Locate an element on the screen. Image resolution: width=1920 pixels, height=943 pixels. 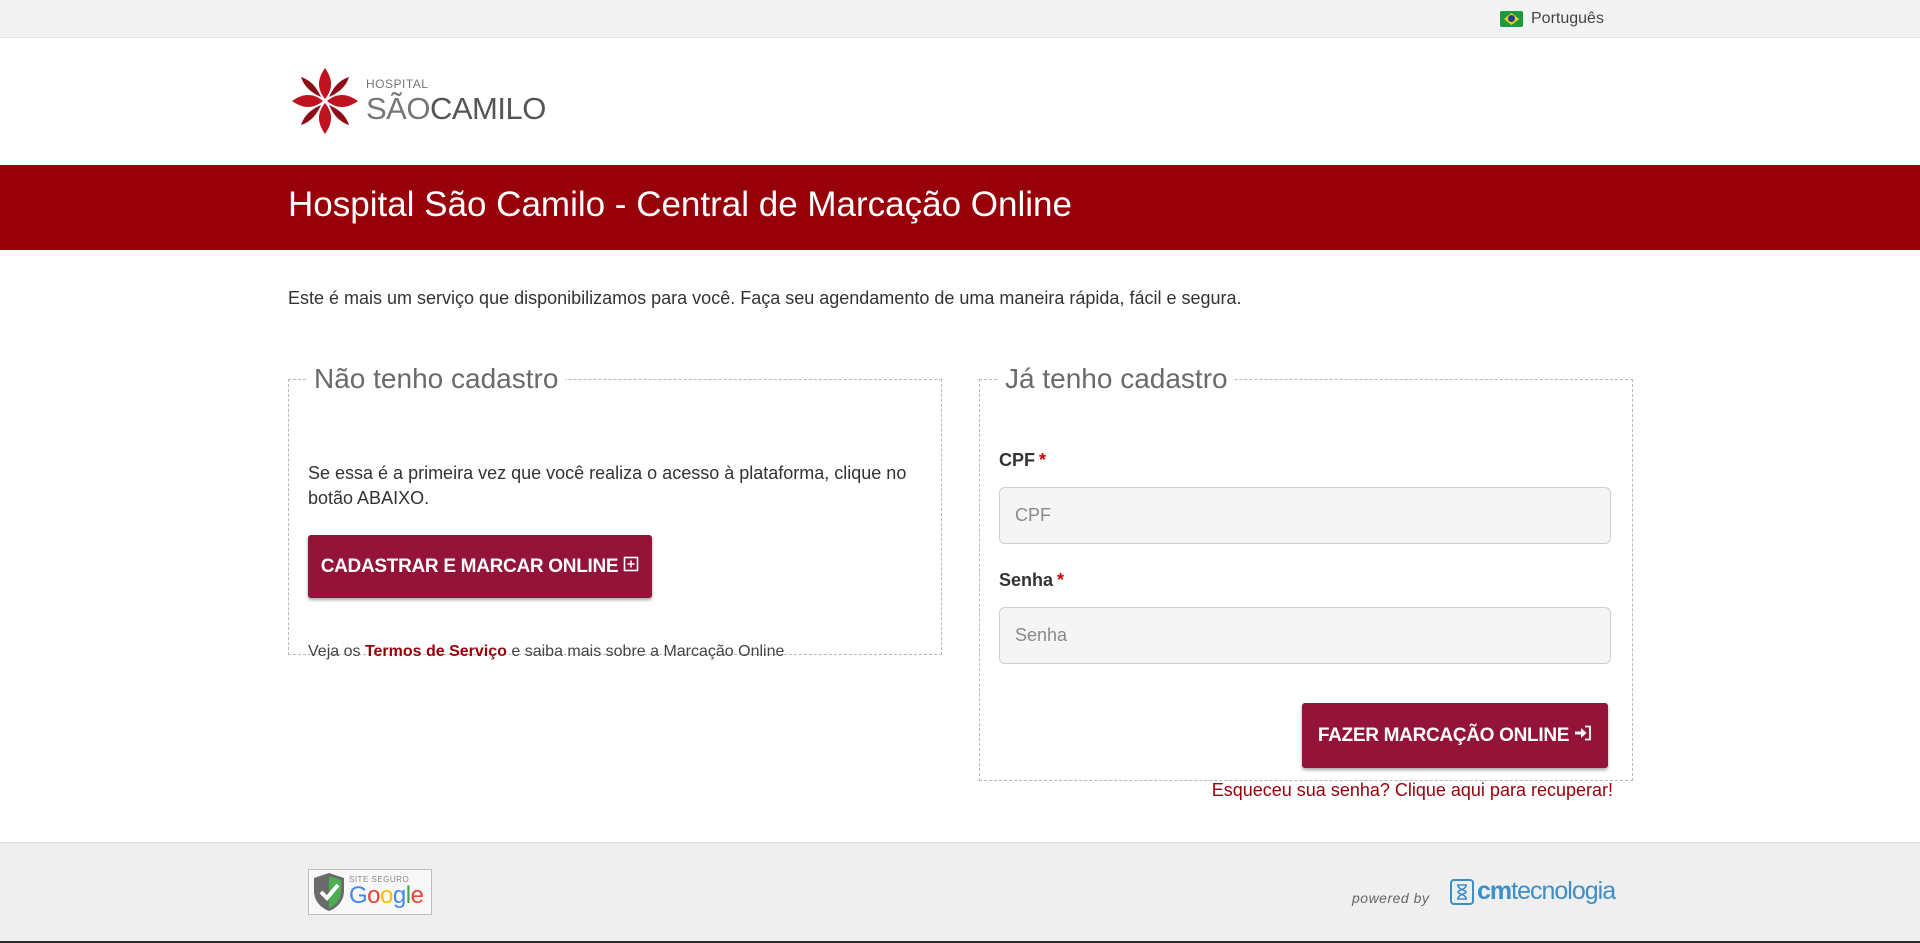
brazil-flag-icon is located at coordinates (1511, 19).